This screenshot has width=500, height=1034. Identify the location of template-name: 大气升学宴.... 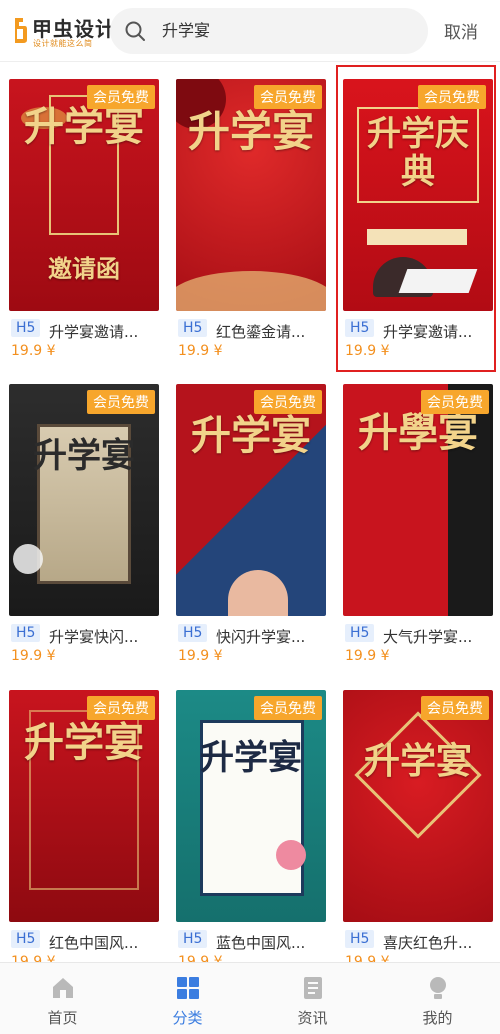
(439, 636).